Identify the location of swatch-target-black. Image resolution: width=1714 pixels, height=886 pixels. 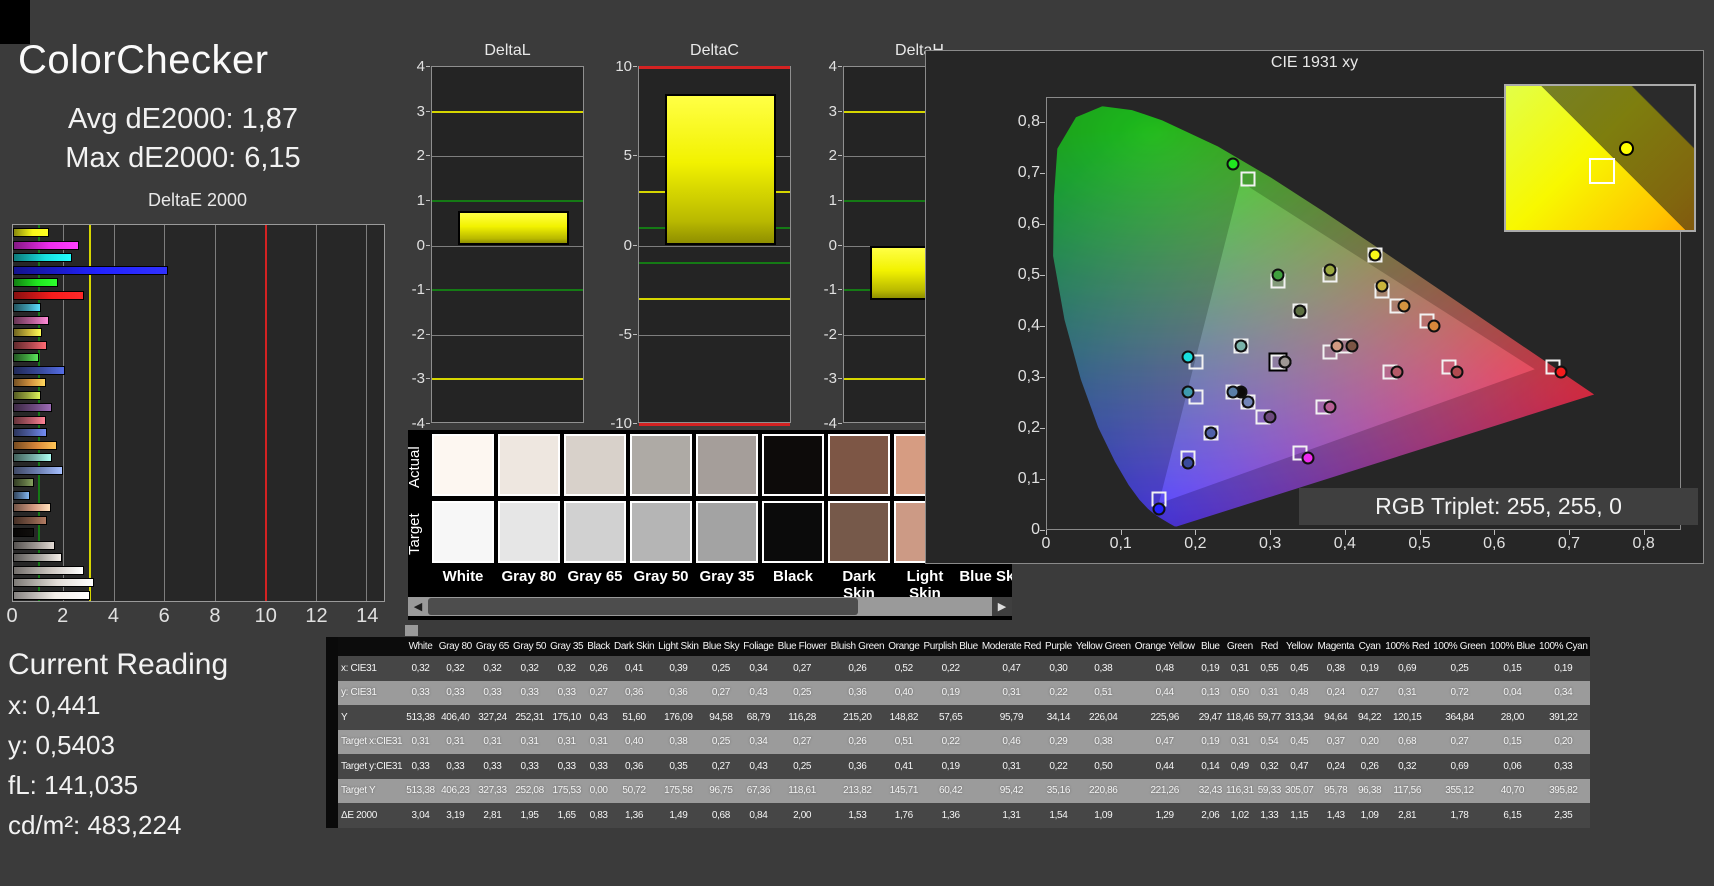
(793, 532).